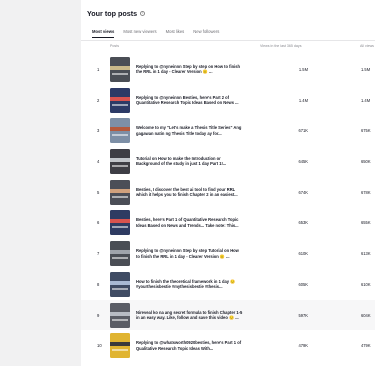  What do you see at coordinates (112, 13) in the screenshot?
I see `page-title: Your top posts` at bounding box center [112, 13].